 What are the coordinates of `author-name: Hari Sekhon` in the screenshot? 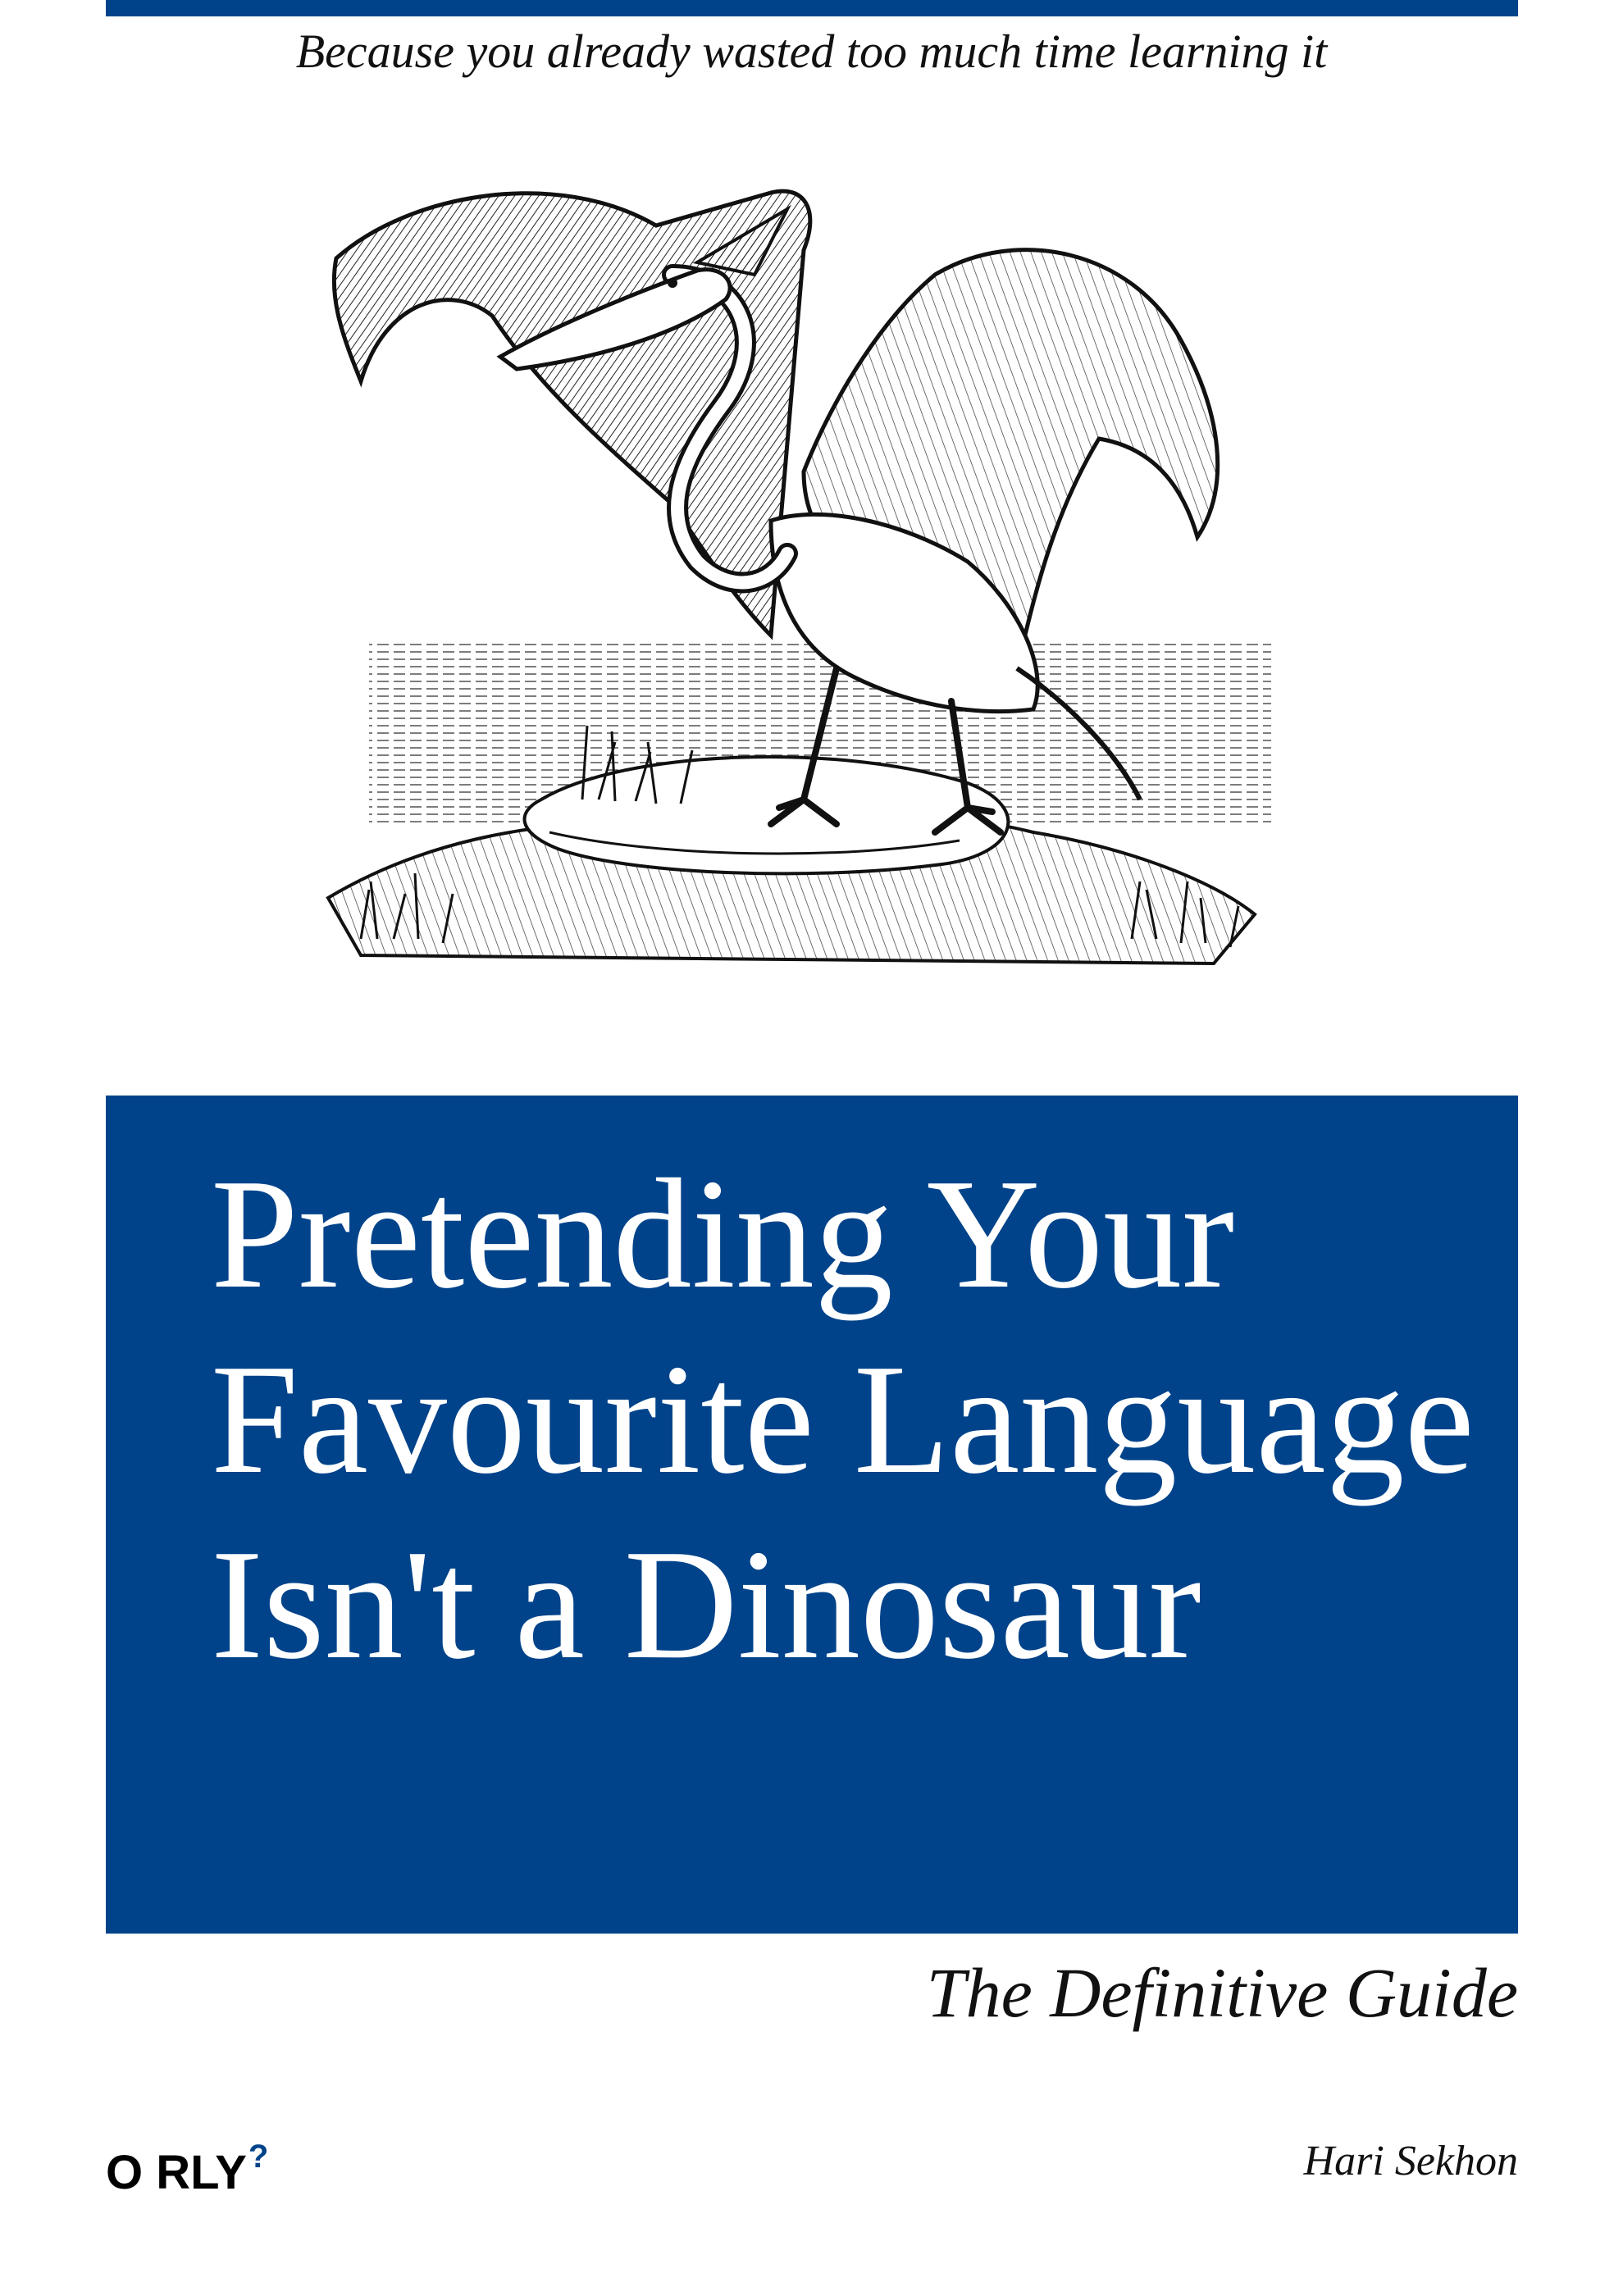 It's located at (1411, 2161).